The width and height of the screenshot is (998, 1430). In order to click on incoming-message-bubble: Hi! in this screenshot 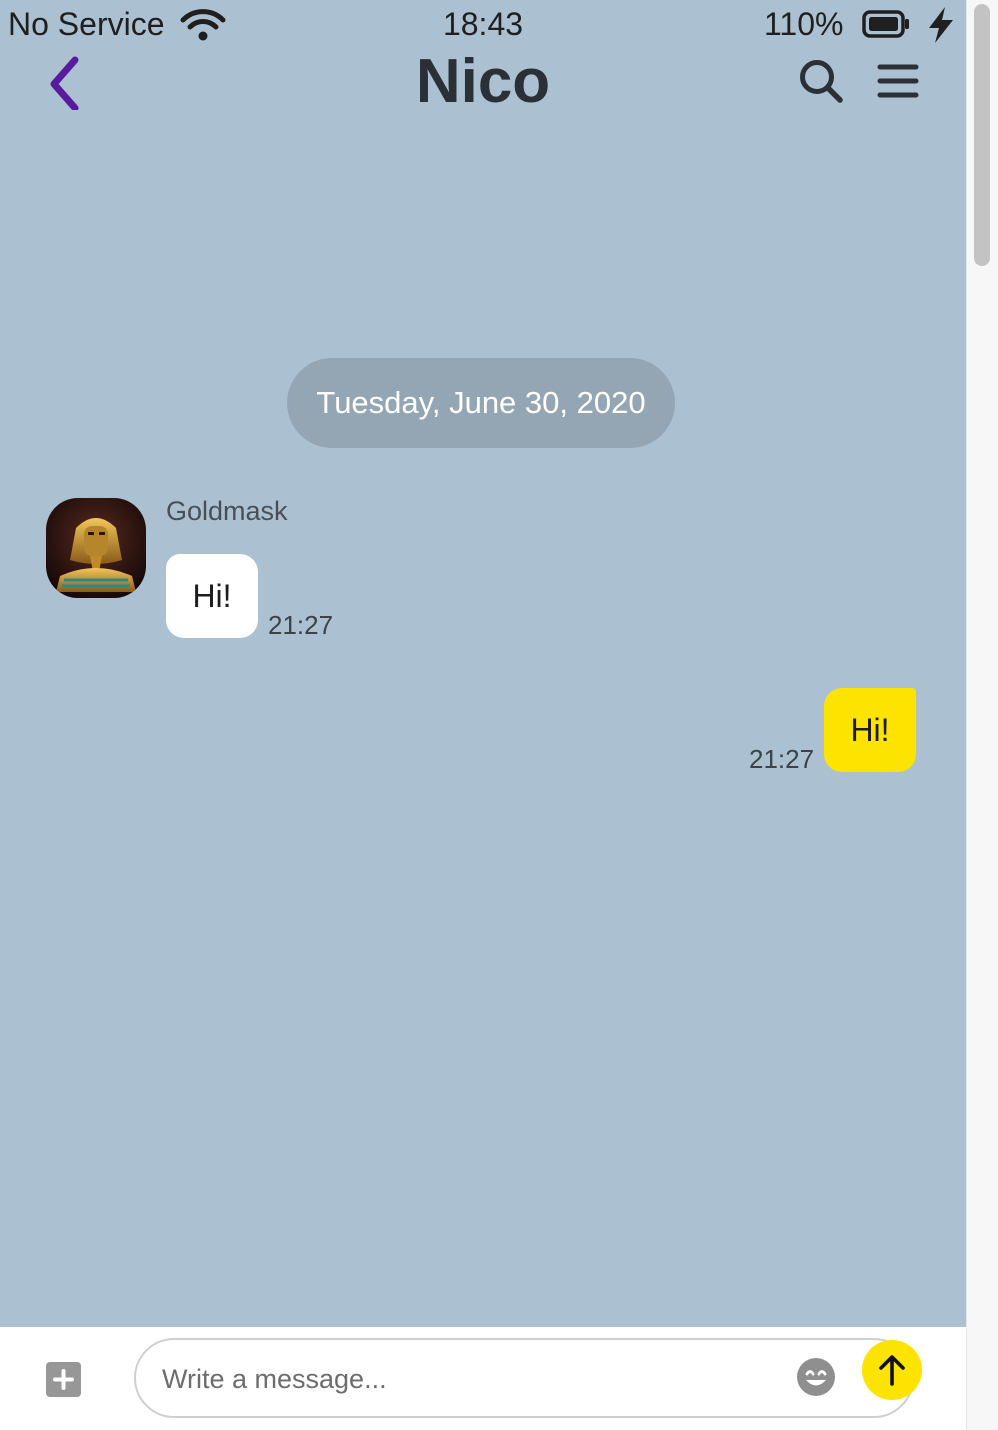, I will do `click(212, 596)`.